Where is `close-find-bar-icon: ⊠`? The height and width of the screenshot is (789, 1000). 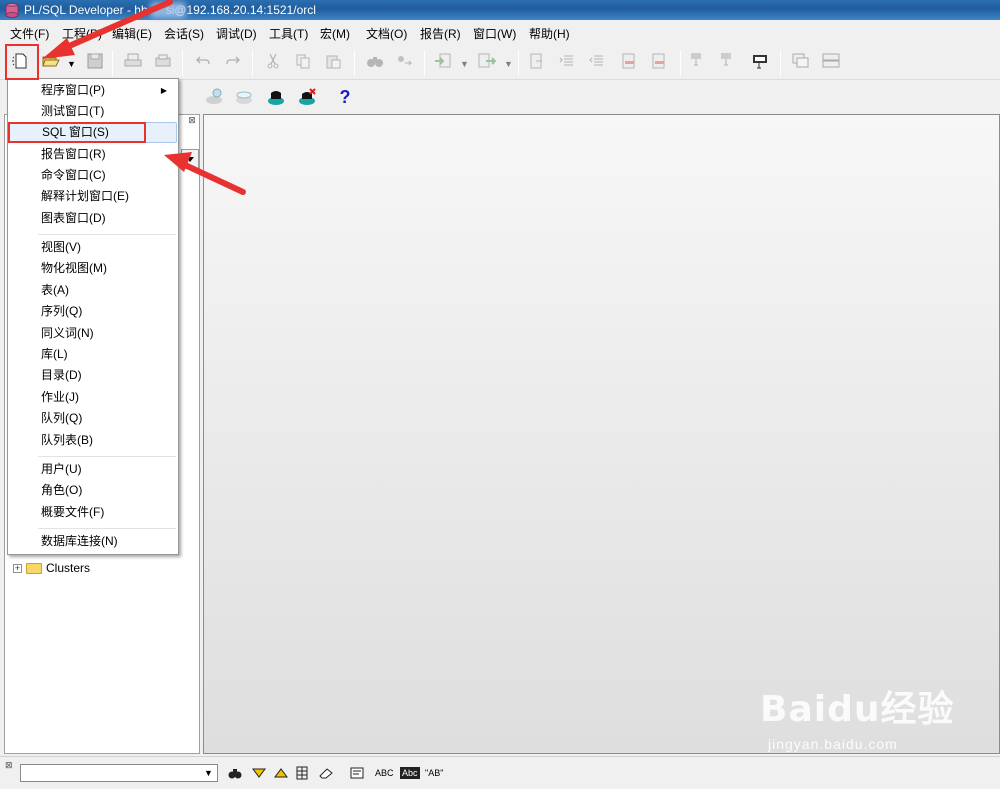
close-find-bar-icon: ⊠ is located at coordinates (9, 765).